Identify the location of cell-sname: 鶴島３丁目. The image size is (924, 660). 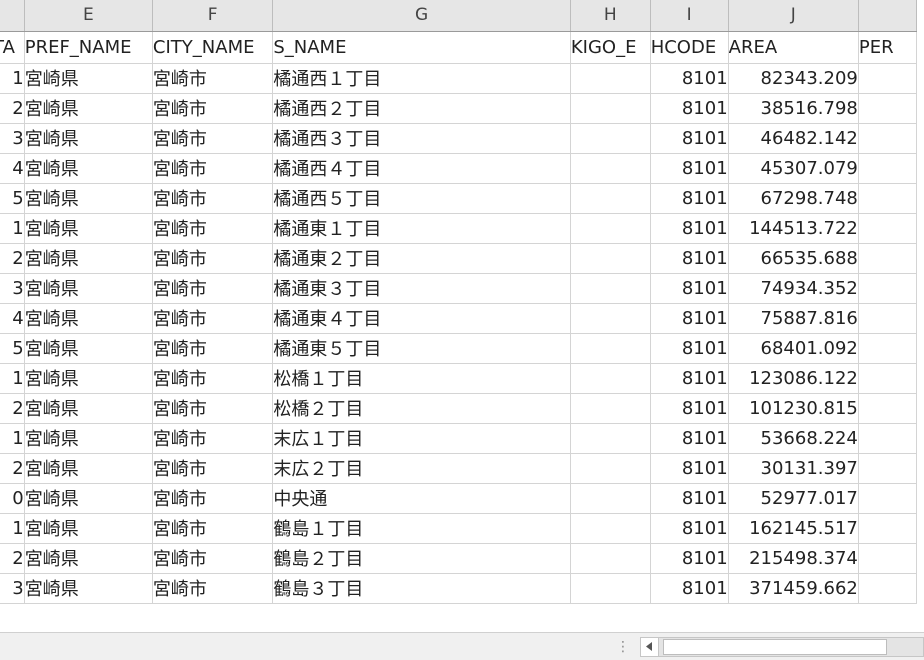
(421, 588).